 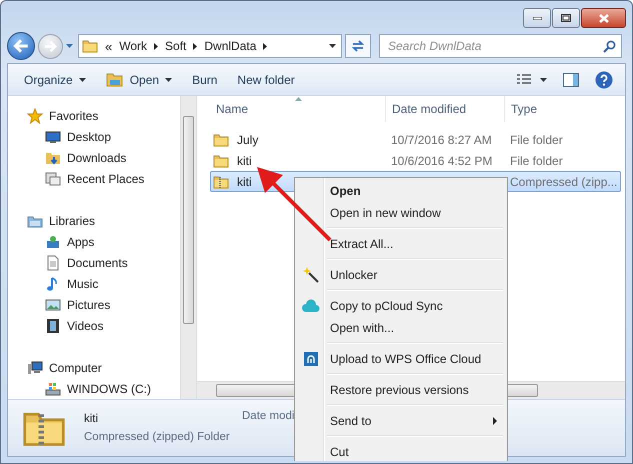 What do you see at coordinates (442, 161) in the screenshot?
I see `date-cell-text: 10/6/2016 4:52 PM` at bounding box center [442, 161].